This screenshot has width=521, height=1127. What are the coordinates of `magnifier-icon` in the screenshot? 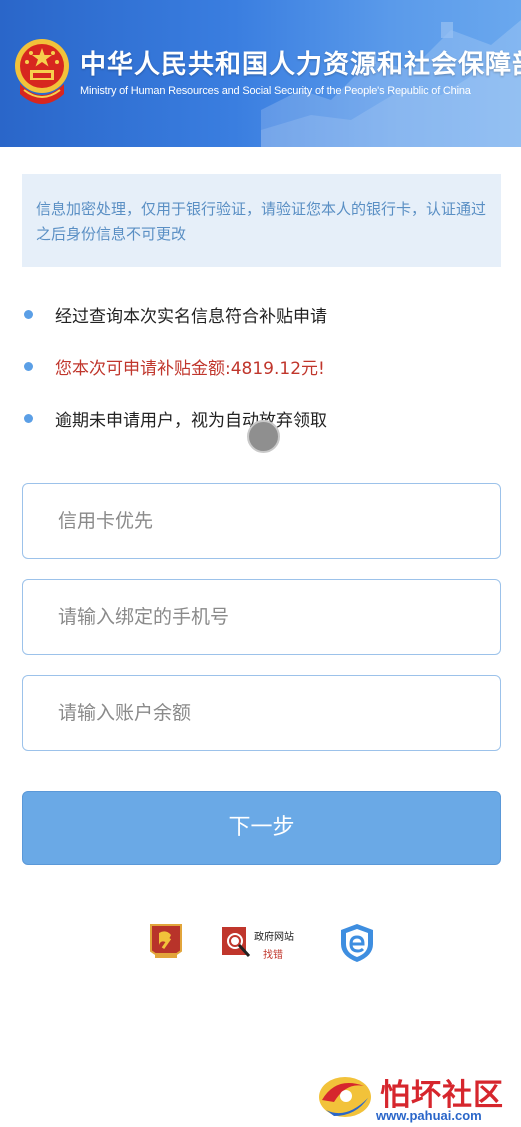 It's located at (236, 942).